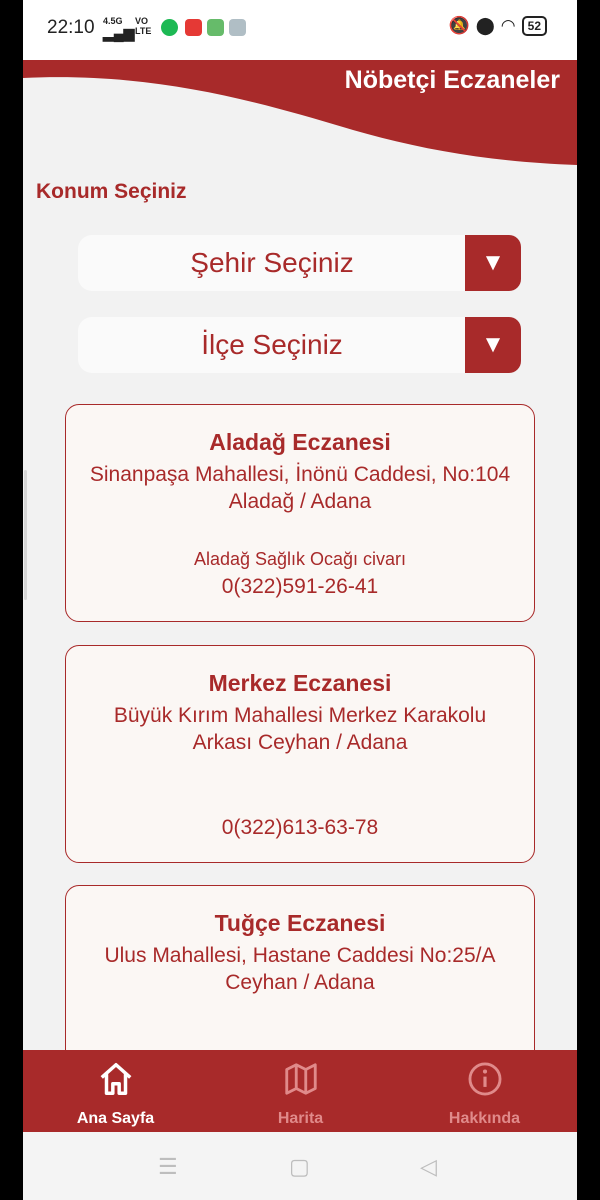 The image size is (600, 1200). I want to click on nav-item-home: Ana Sayfa, so click(115, 1091).